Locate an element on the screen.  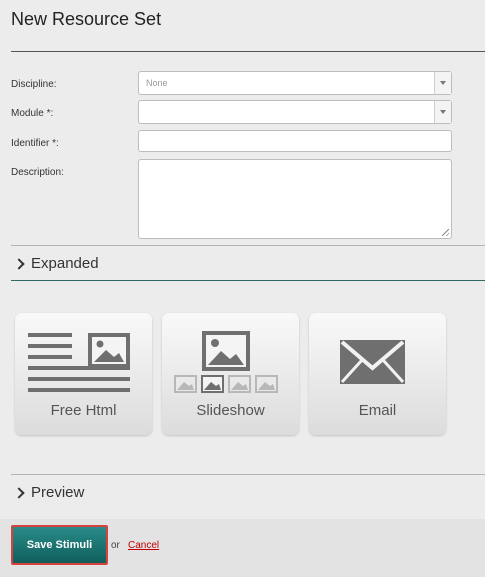
identifier-field is located at coordinates (295, 141).